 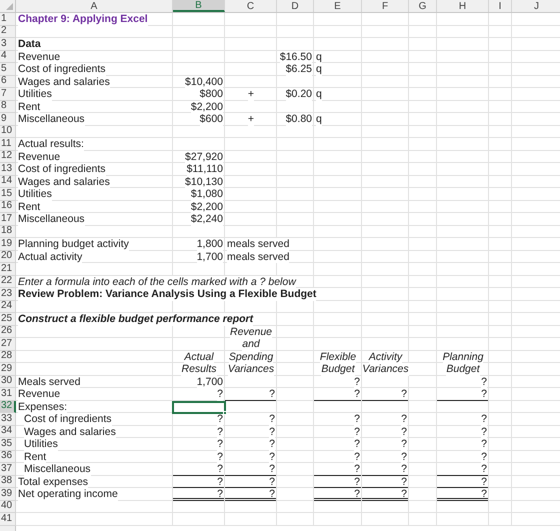 I want to click on column-header: E, so click(x=338, y=6).